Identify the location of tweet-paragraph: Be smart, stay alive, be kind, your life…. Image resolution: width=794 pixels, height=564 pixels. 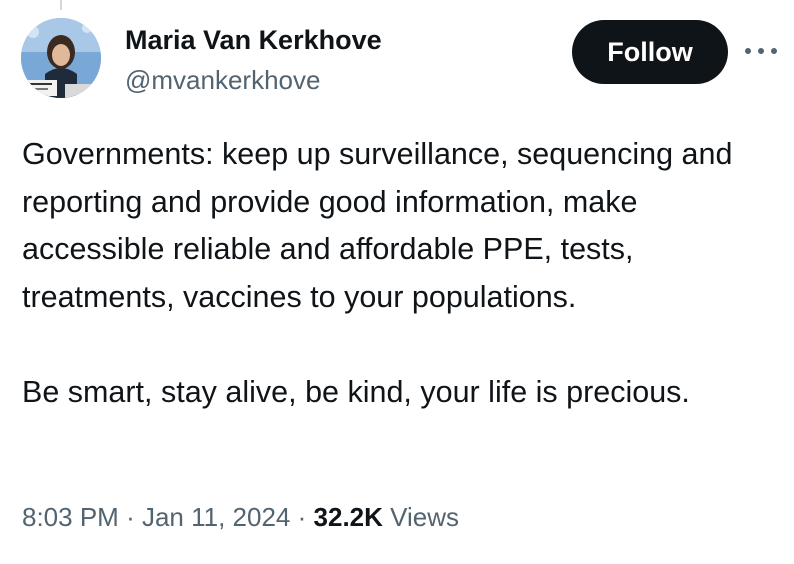
(356, 391).